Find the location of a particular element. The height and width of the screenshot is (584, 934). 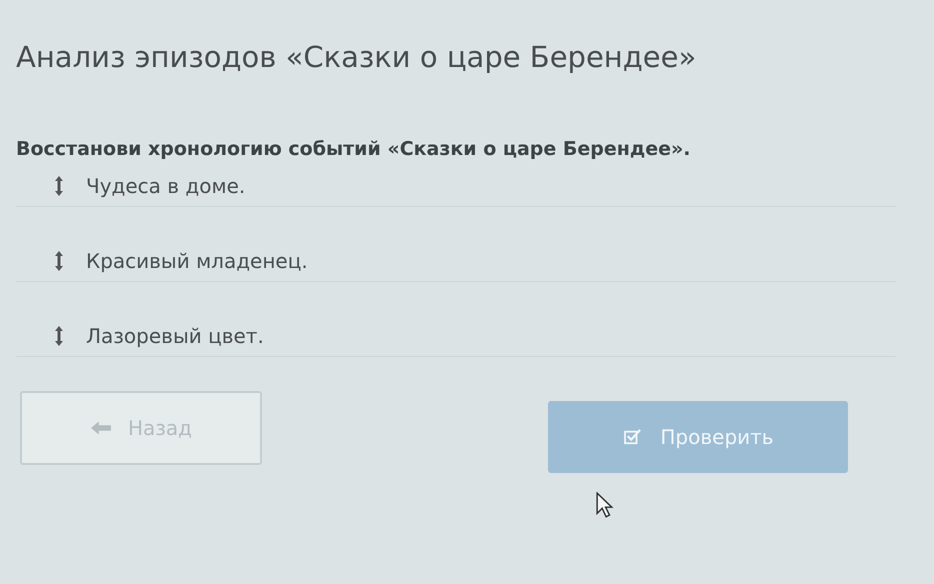

item-text: Красивый младенец. is located at coordinates (197, 261).